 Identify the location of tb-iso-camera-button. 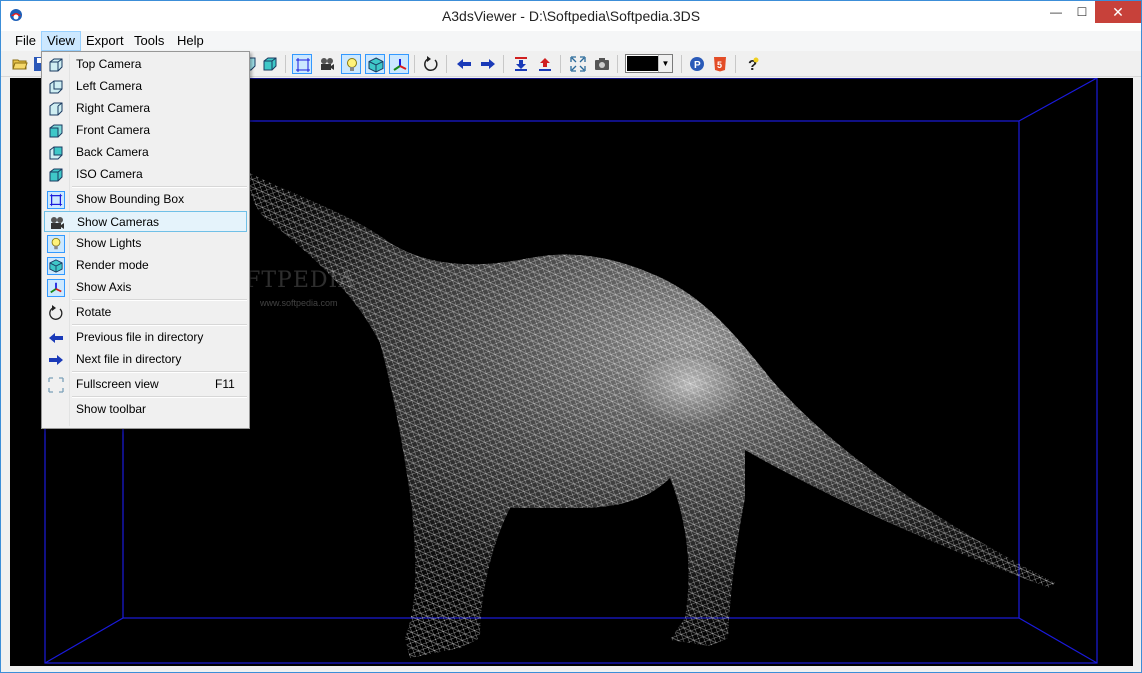
(270, 64).